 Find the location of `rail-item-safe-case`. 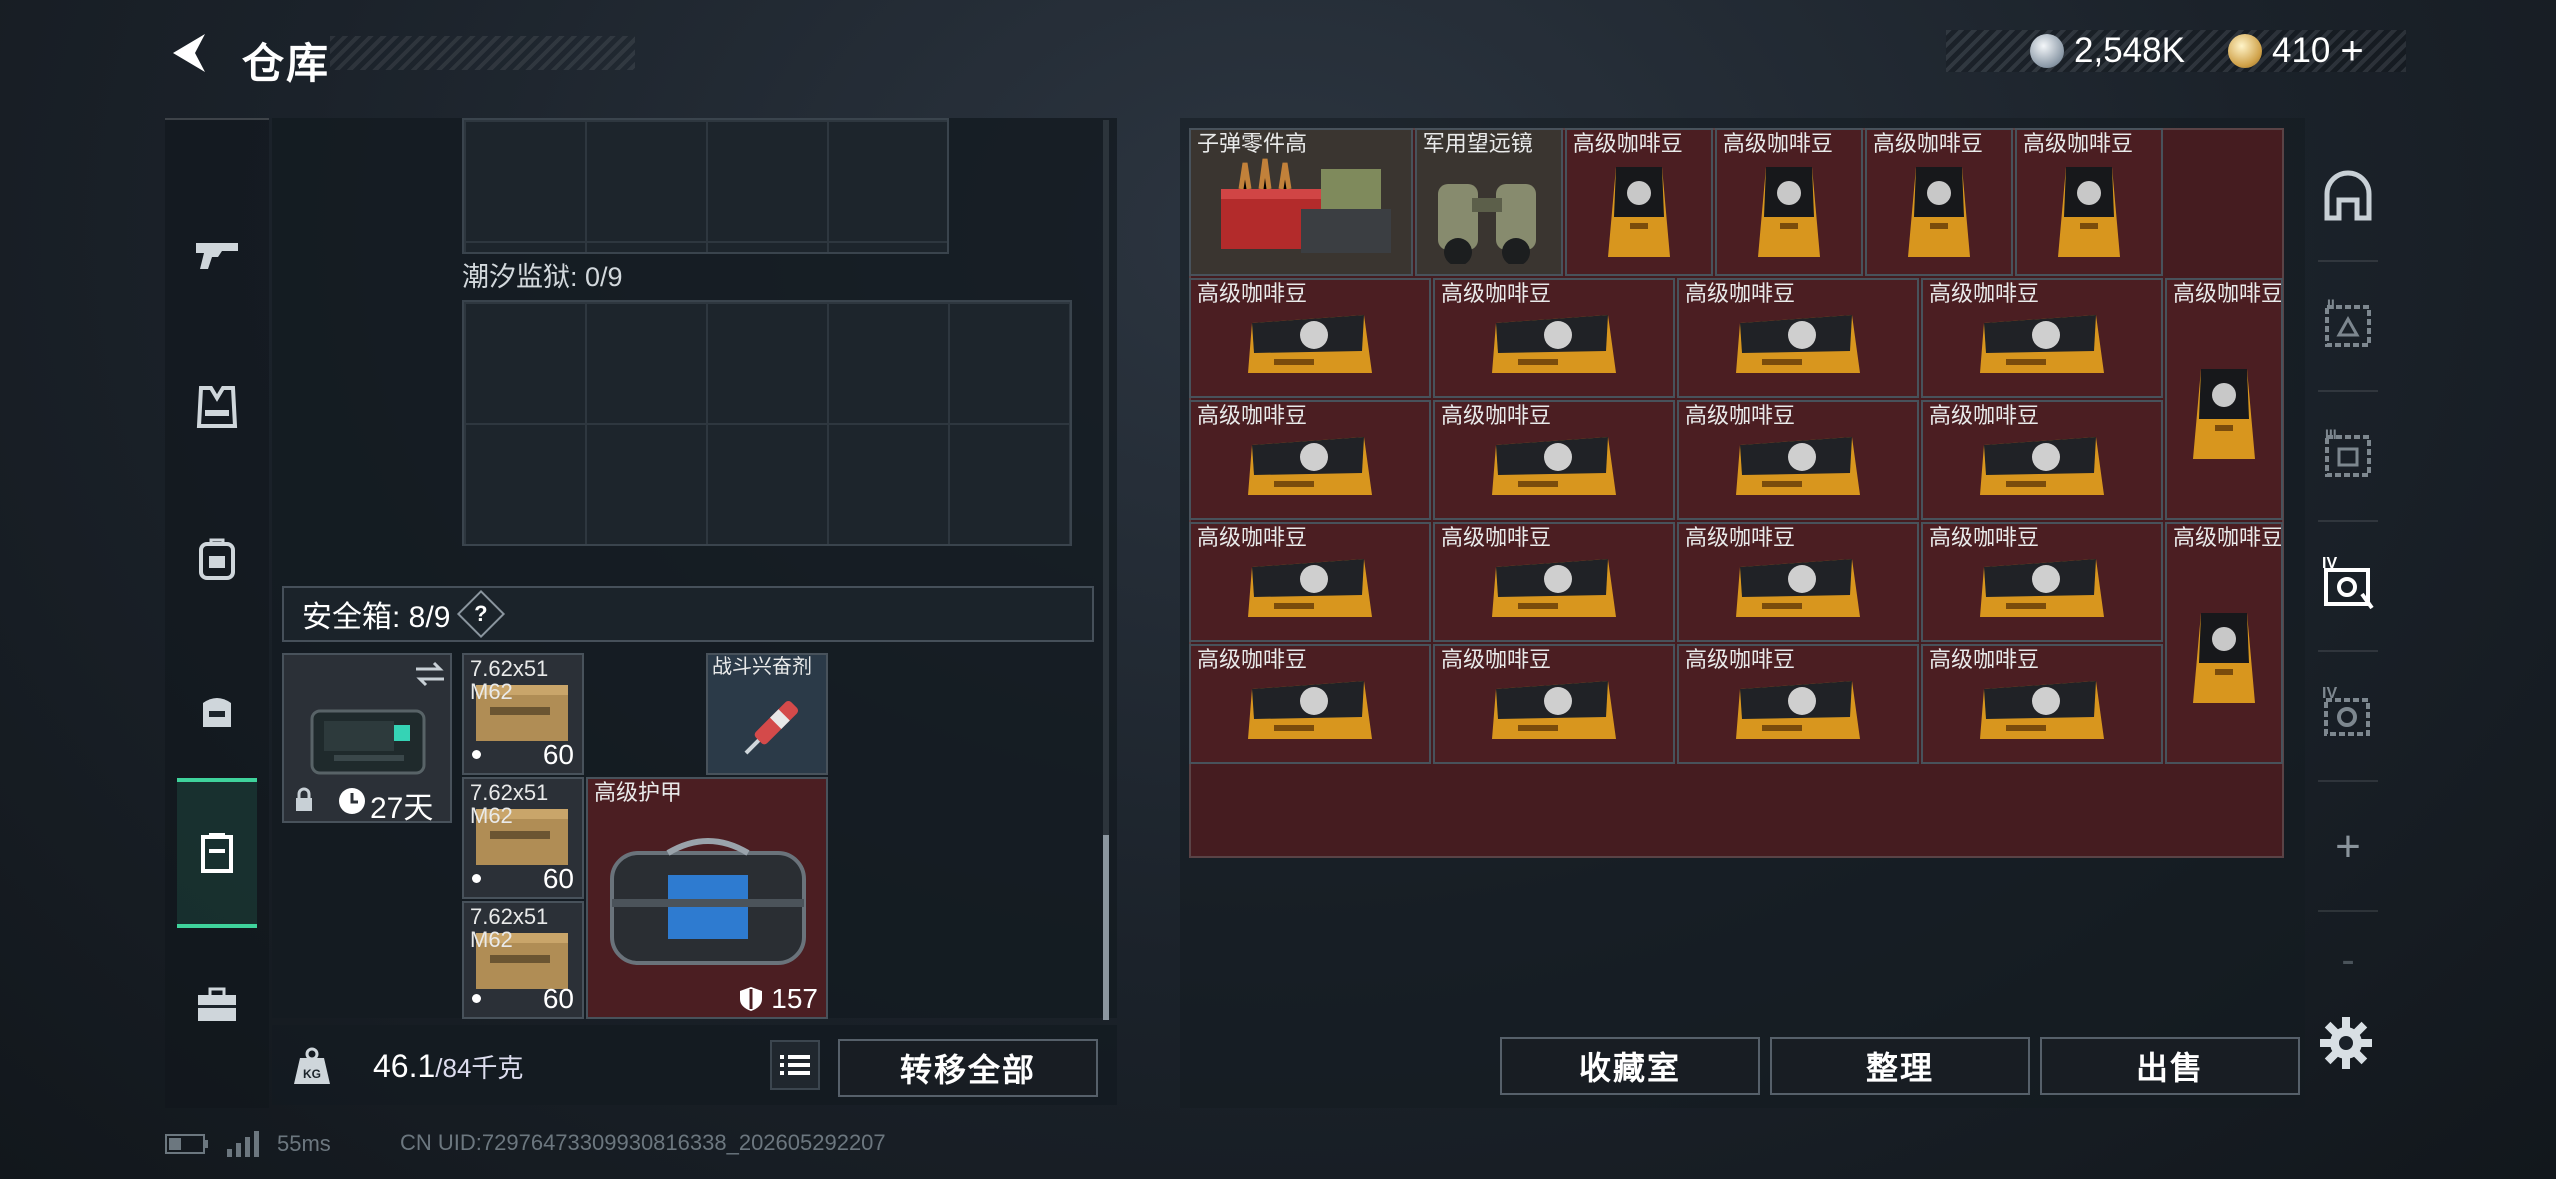

rail-item-safe-case is located at coordinates (217, 853).